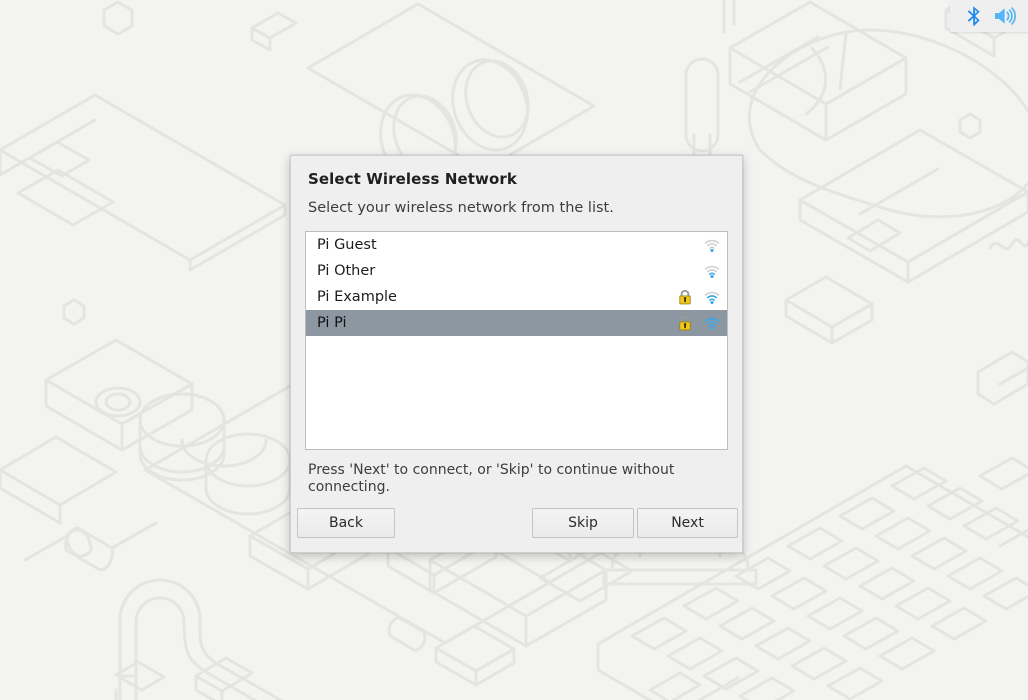 The width and height of the screenshot is (1028, 700). Describe the element at coordinates (346, 271) in the screenshot. I see `network-ssid-label: Pi Other` at that location.